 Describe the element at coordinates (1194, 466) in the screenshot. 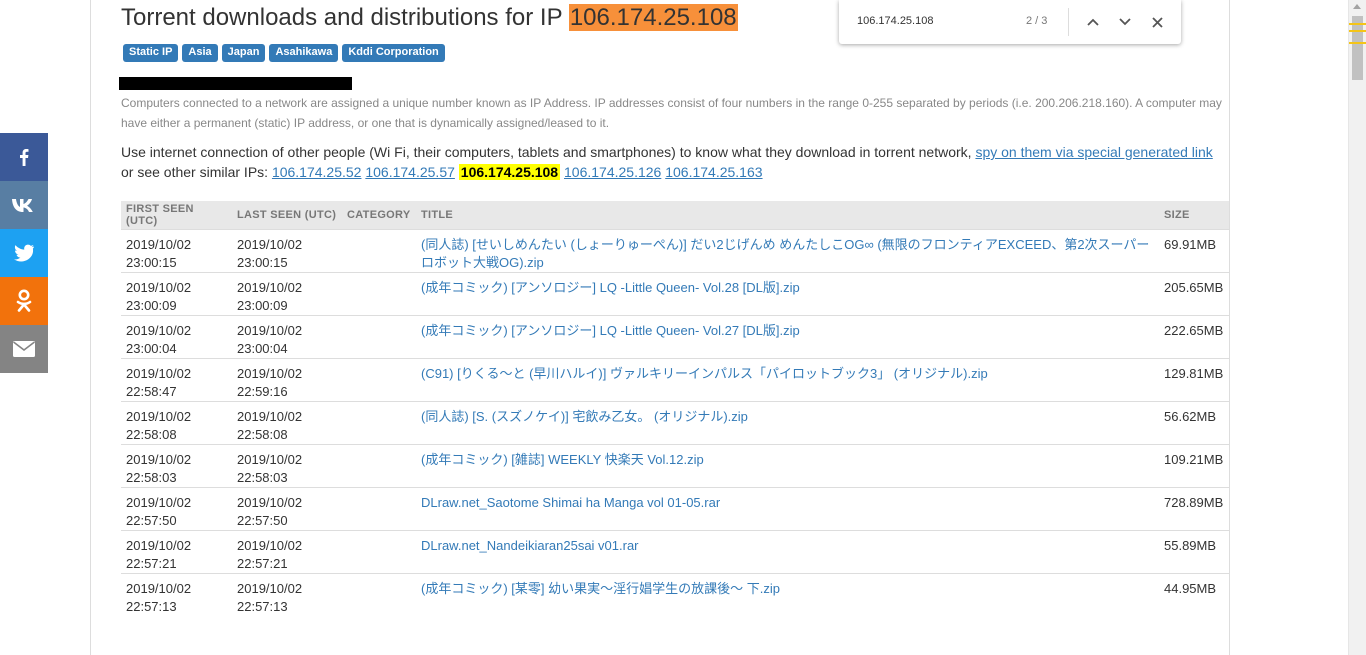

I see `size-cell: 109.21MB` at that location.